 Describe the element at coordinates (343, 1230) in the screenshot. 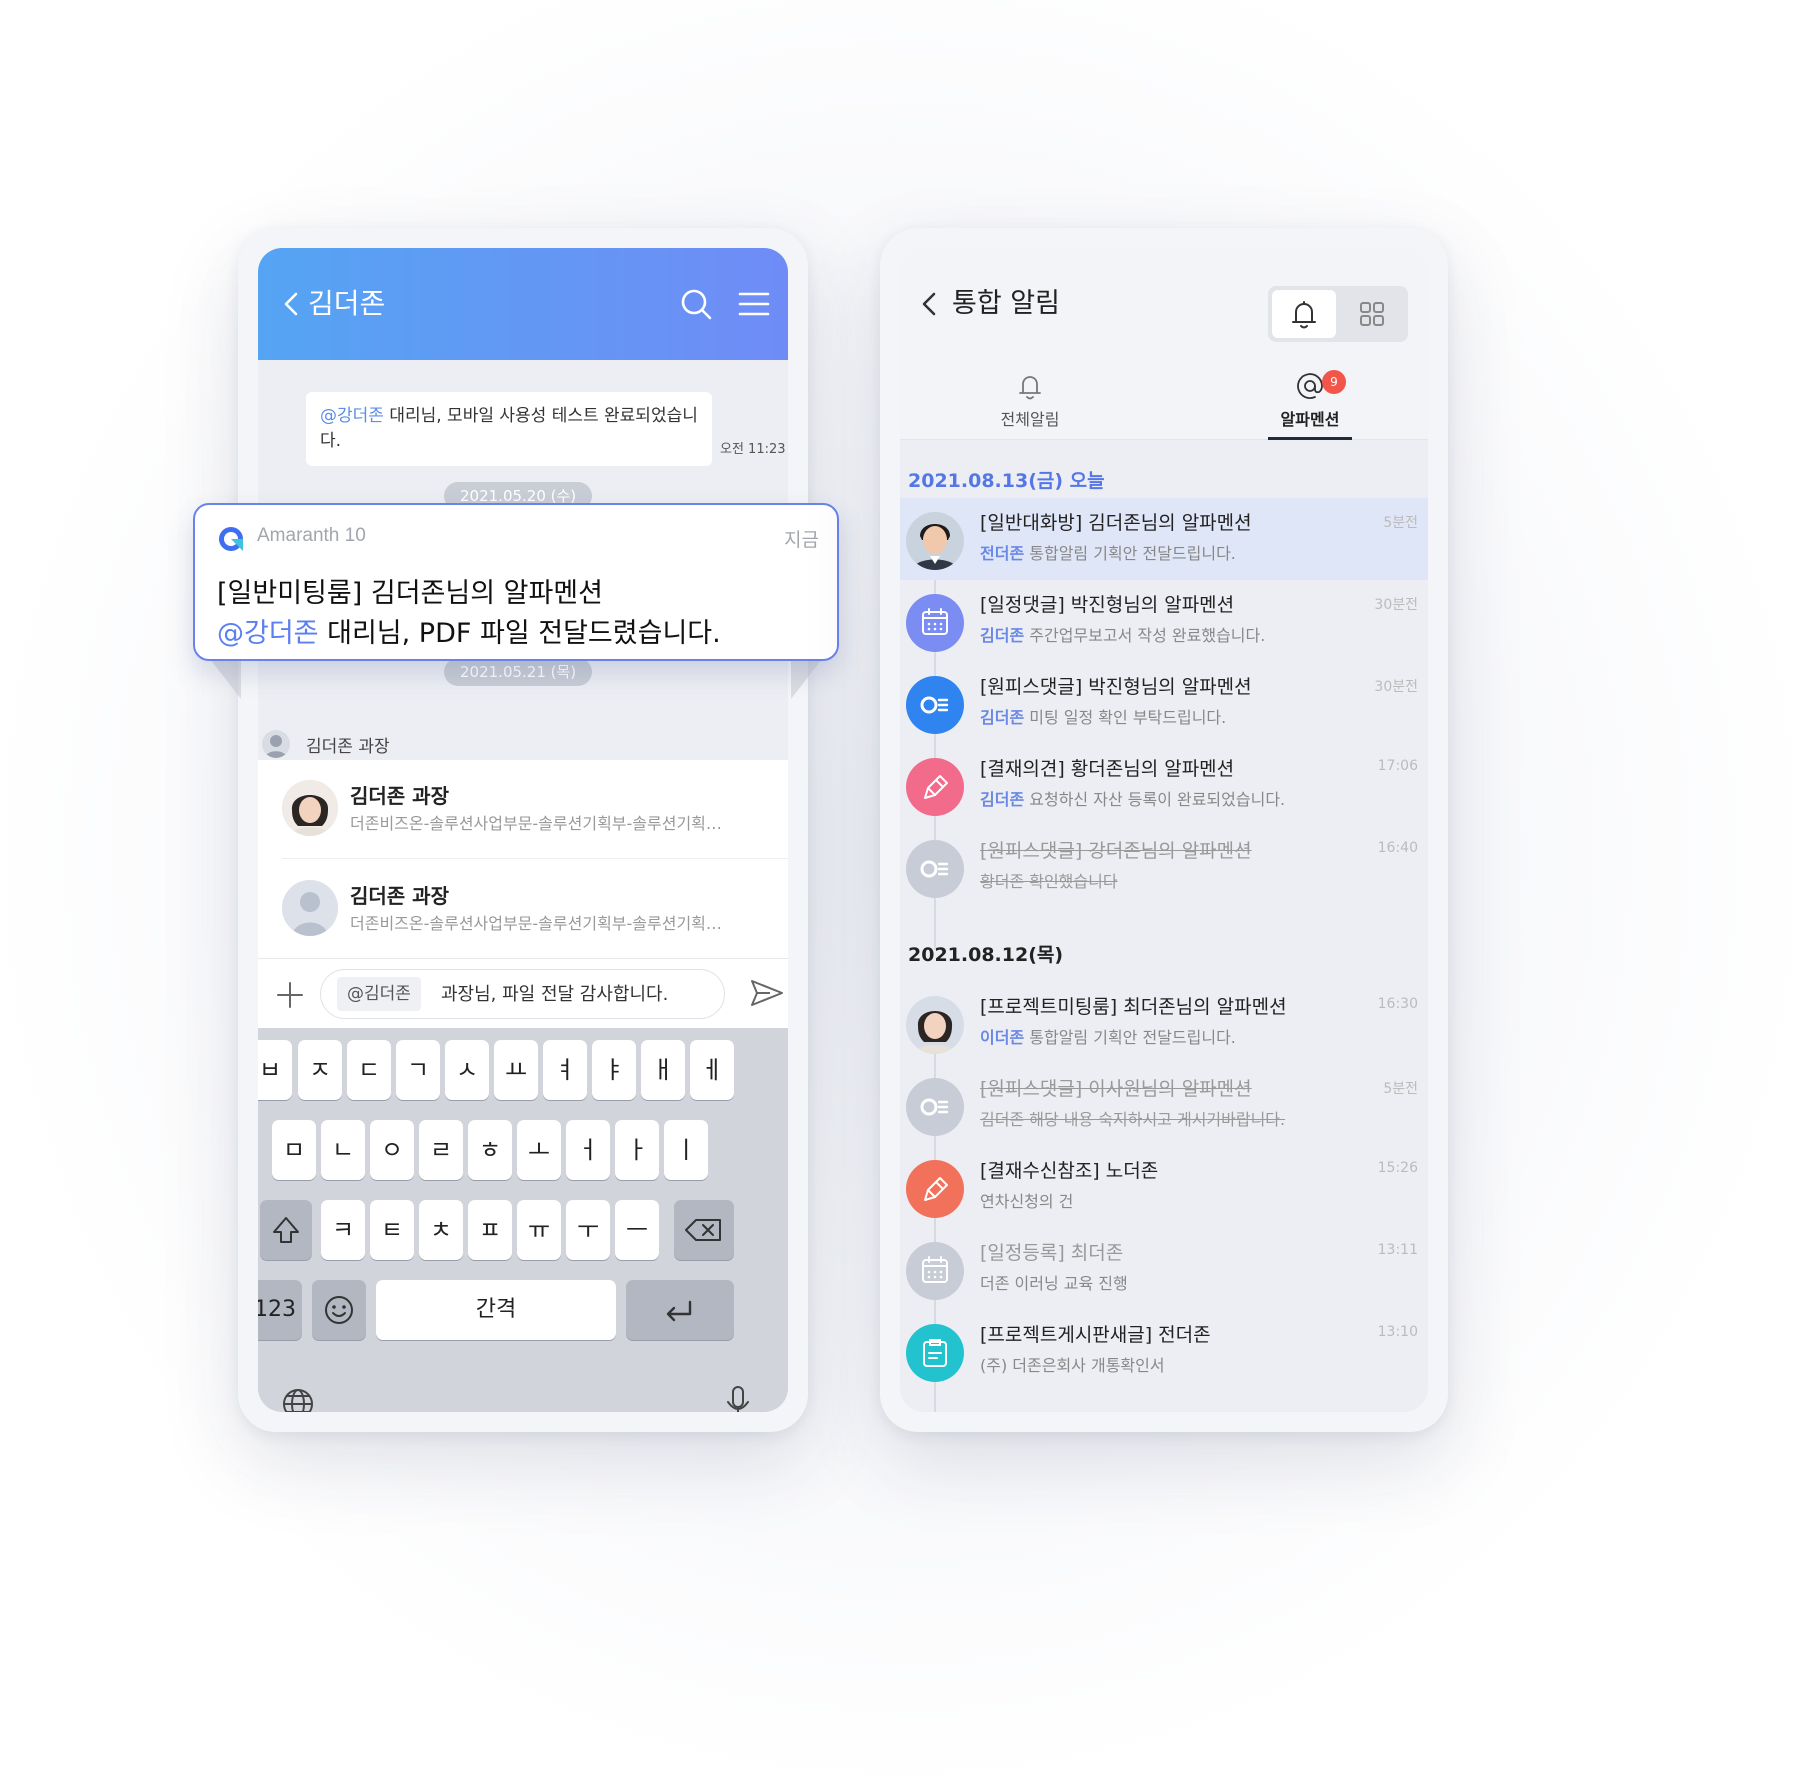

I see `key: ㅋ` at that location.